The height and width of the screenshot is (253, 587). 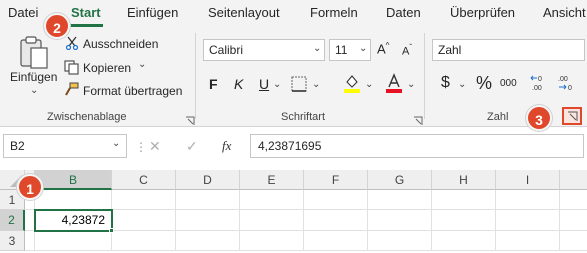 What do you see at coordinates (528, 180) in the screenshot?
I see `column-header-i: I` at bounding box center [528, 180].